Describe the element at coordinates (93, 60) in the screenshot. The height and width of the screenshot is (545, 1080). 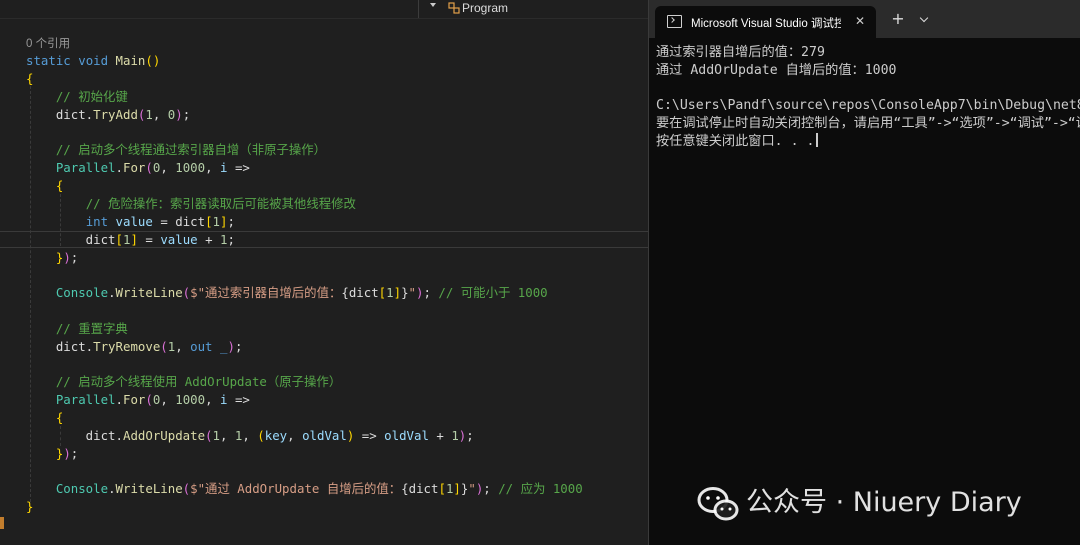
I see `code-line: static void Main()` at that location.